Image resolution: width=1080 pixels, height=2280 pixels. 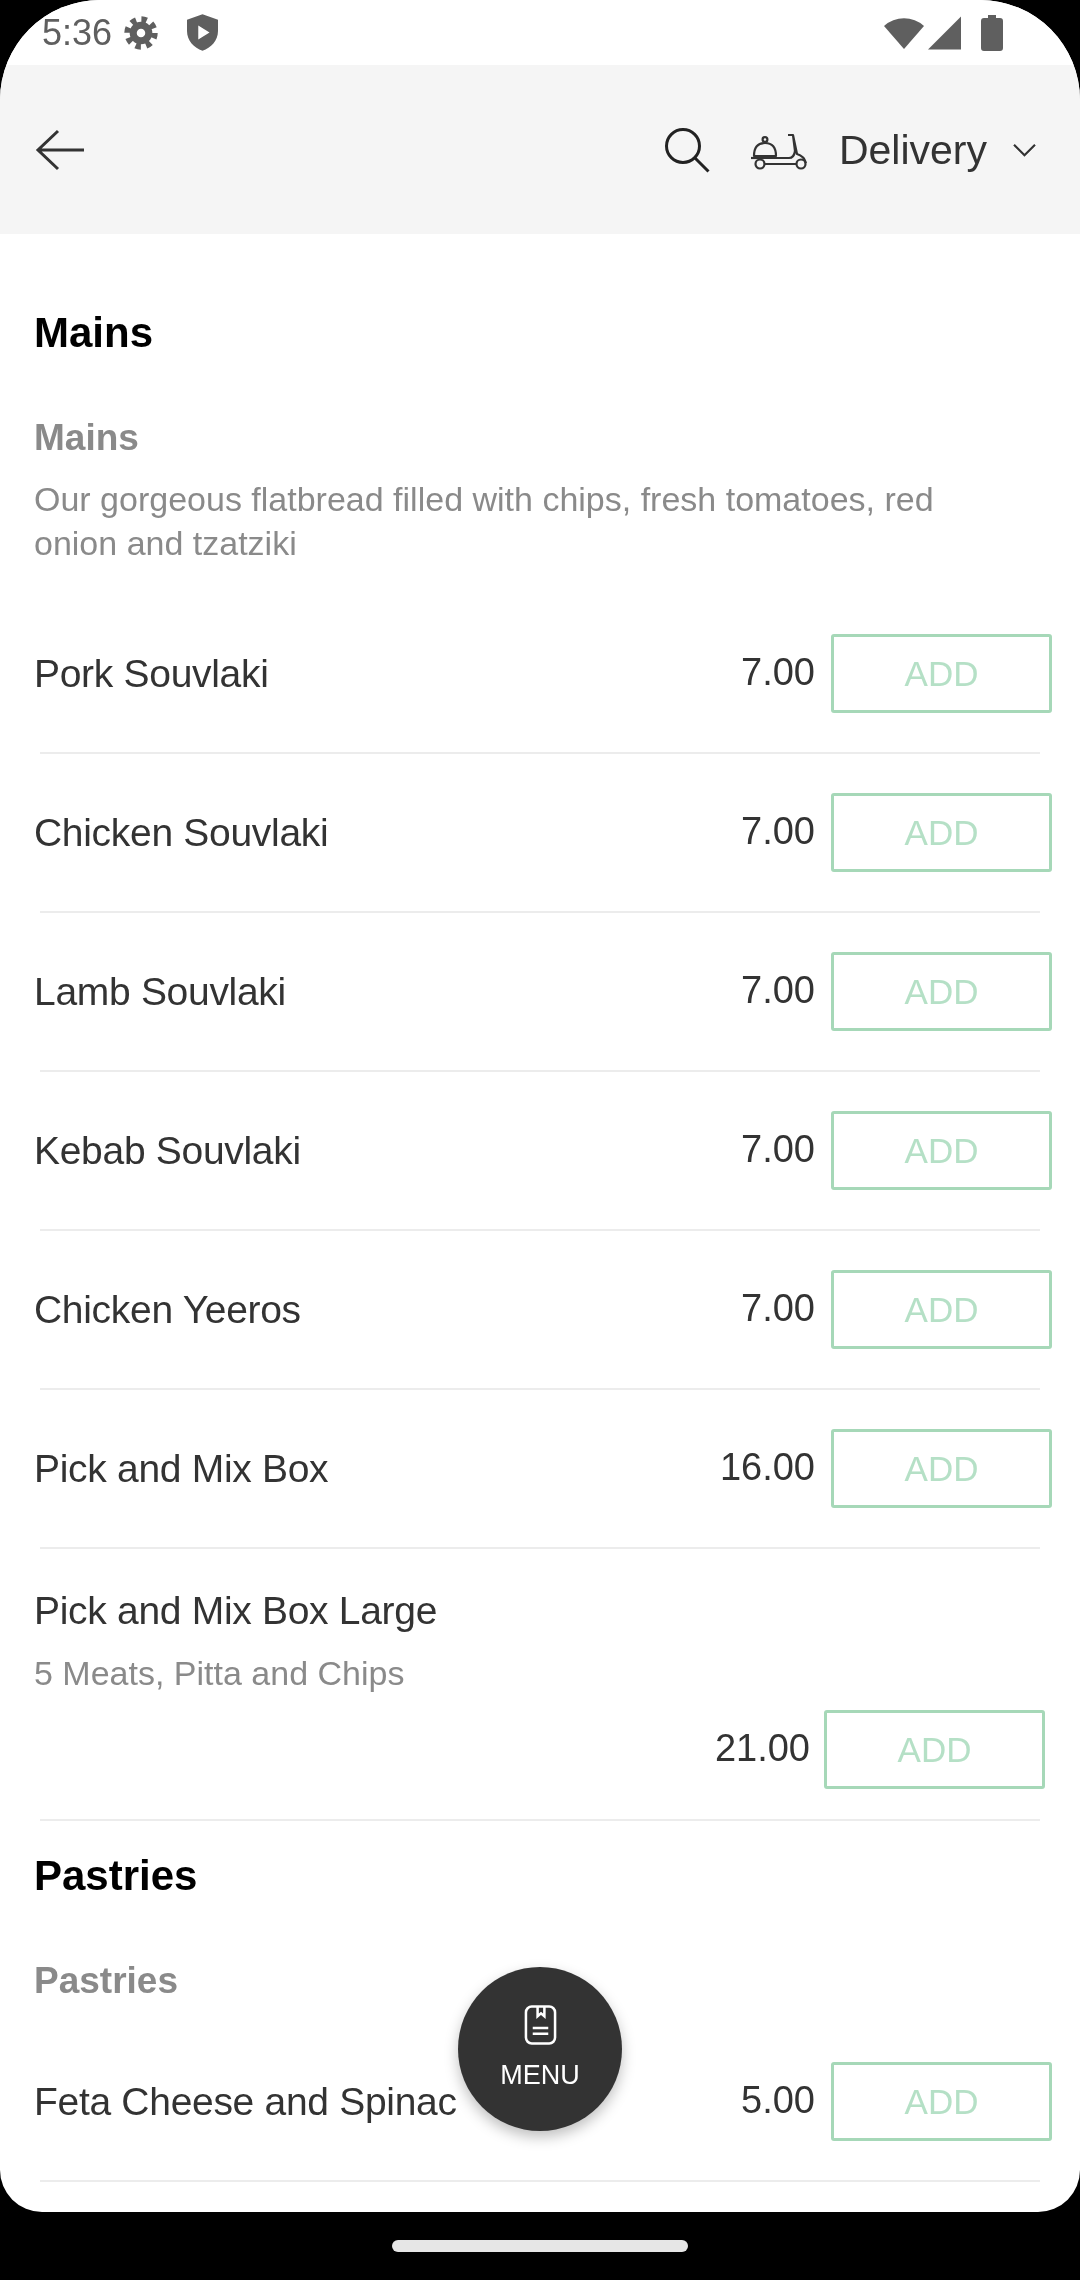 I want to click on category-title: Mains, so click(x=86, y=438).